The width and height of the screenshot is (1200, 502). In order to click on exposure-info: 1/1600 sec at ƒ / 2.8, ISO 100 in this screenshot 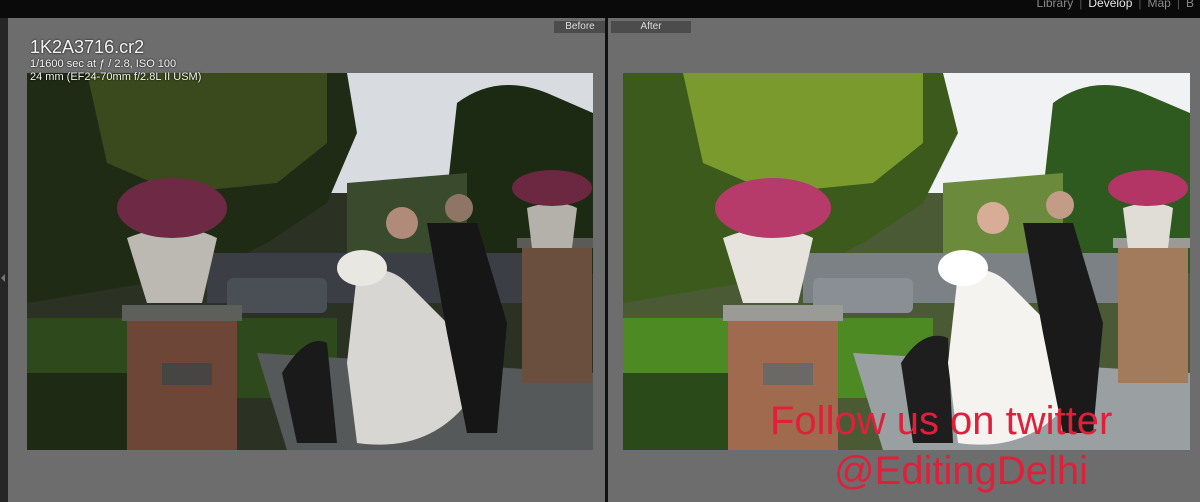, I will do `click(103, 64)`.